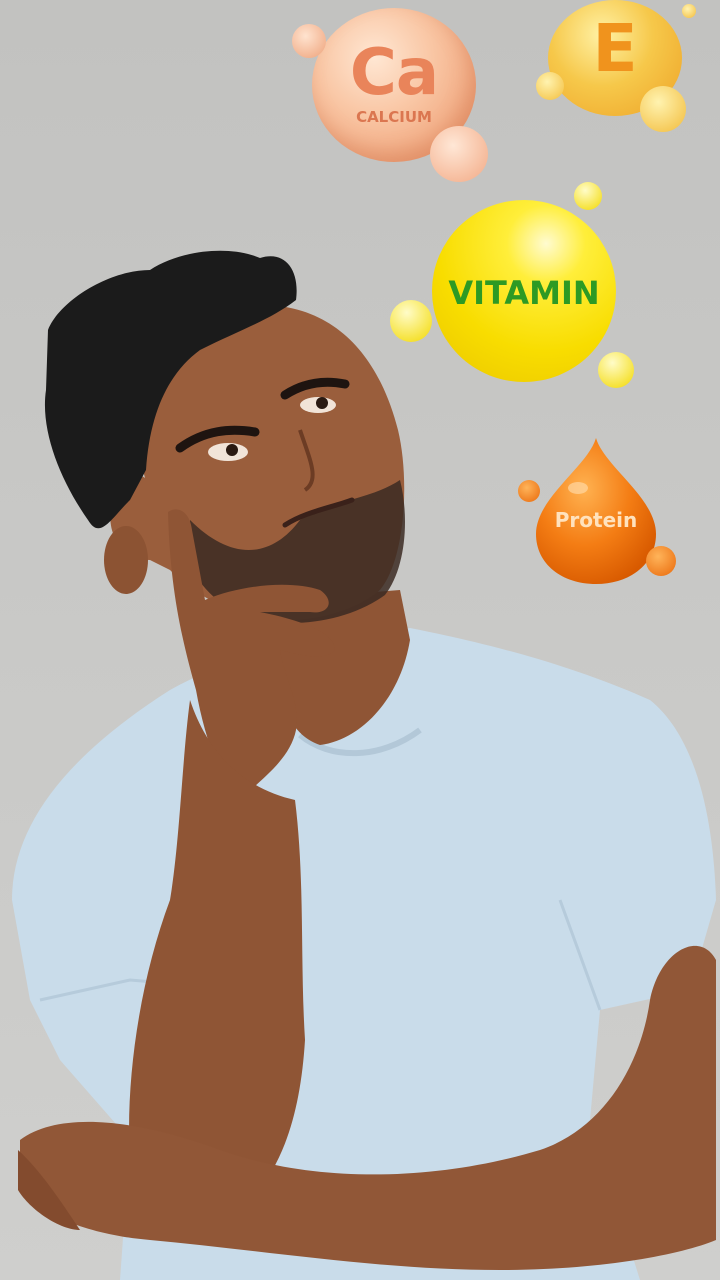  I want to click on calcium-label: CALCIUM, so click(394, 117).